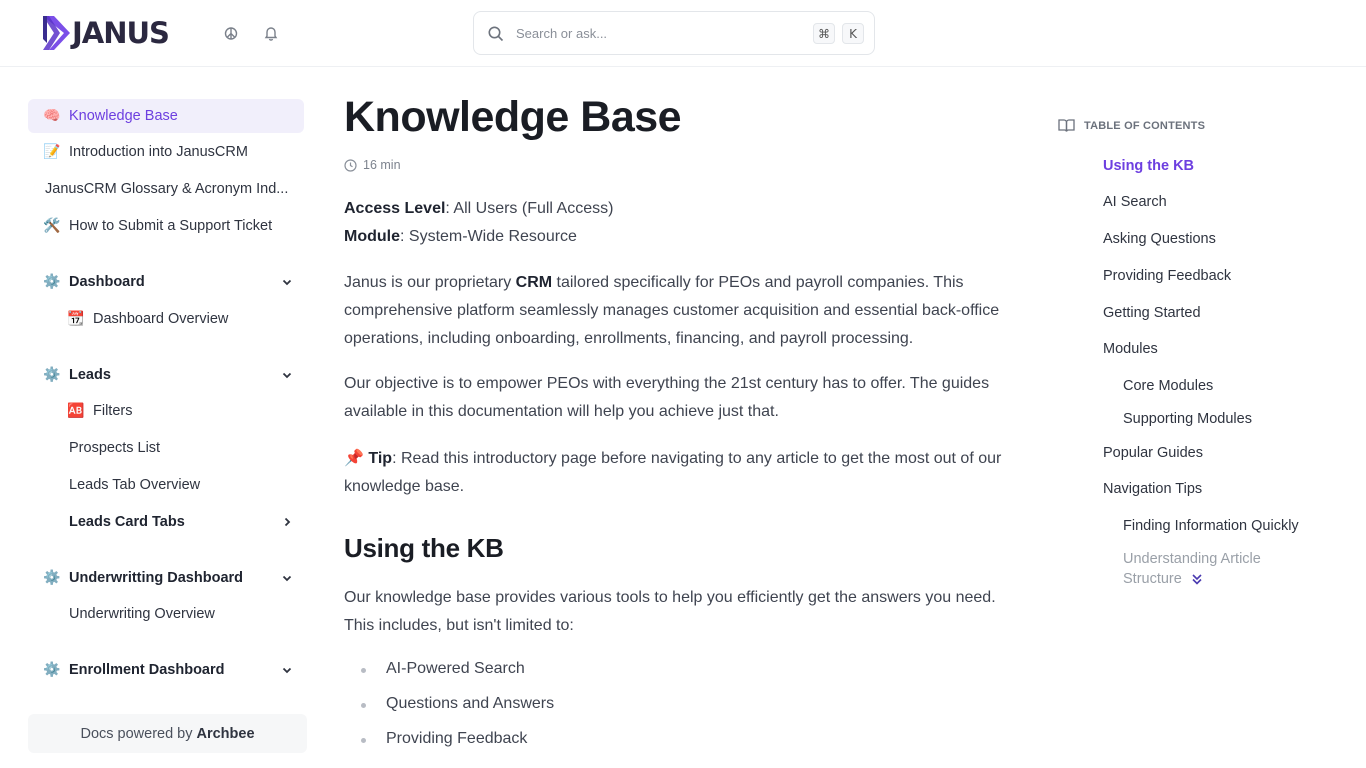  I want to click on access-level-label: Access Level, so click(395, 208).